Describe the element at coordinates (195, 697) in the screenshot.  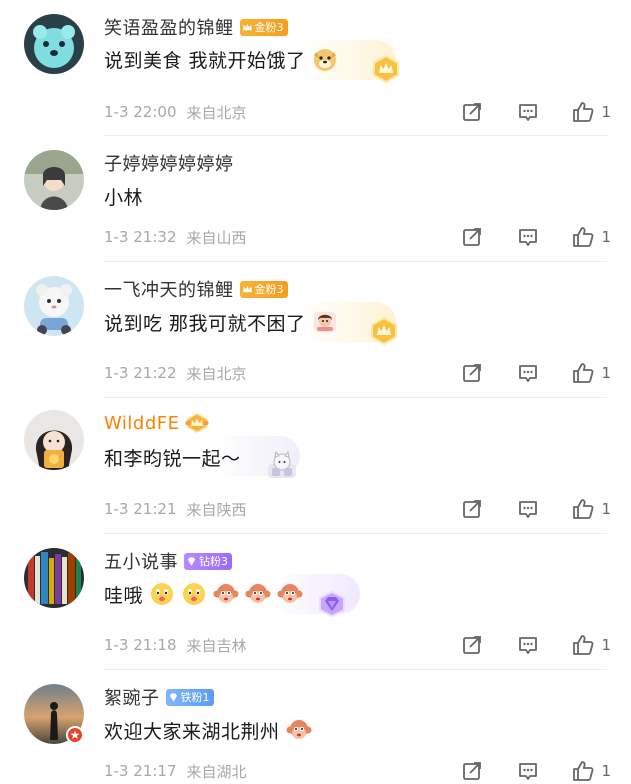
I see `fan-badge-label: 铁粉1` at that location.